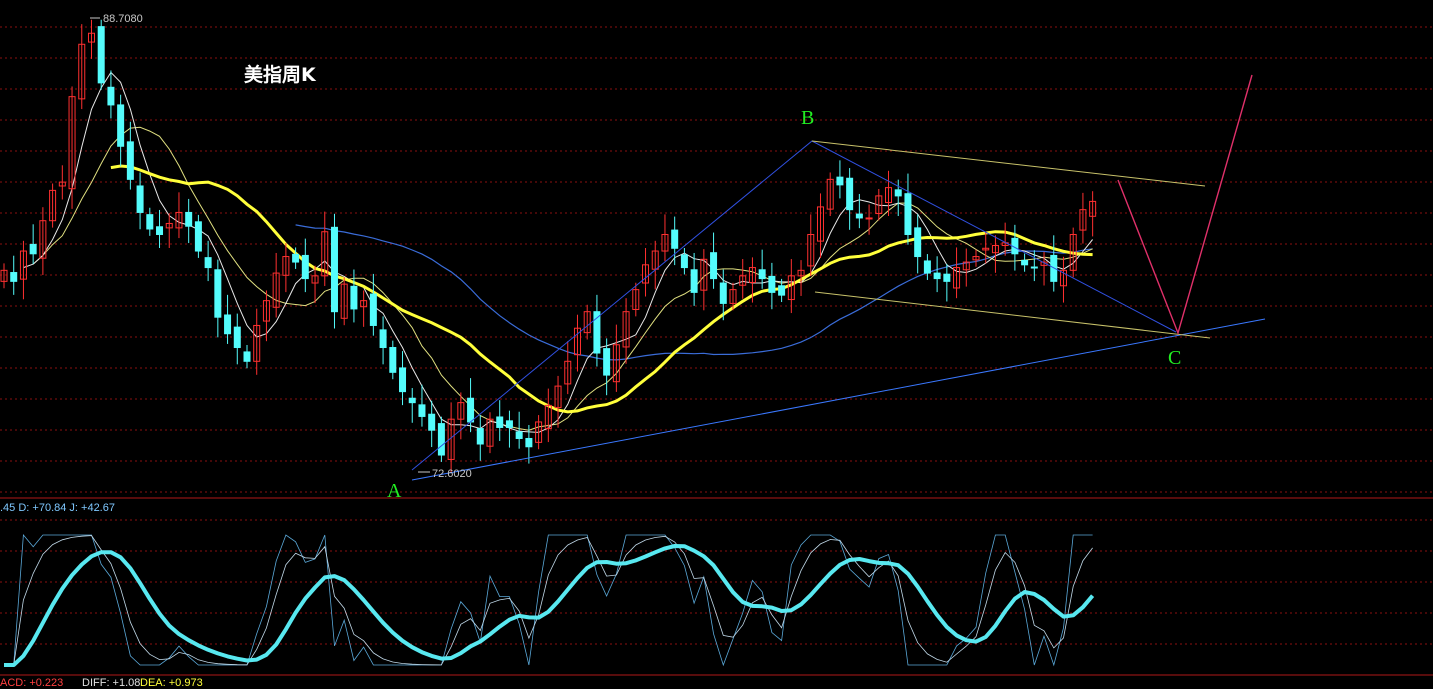  What do you see at coordinates (1008, 163) in the screenshot?
I see `channel-upper-line` at bounding box center [1008, 163].